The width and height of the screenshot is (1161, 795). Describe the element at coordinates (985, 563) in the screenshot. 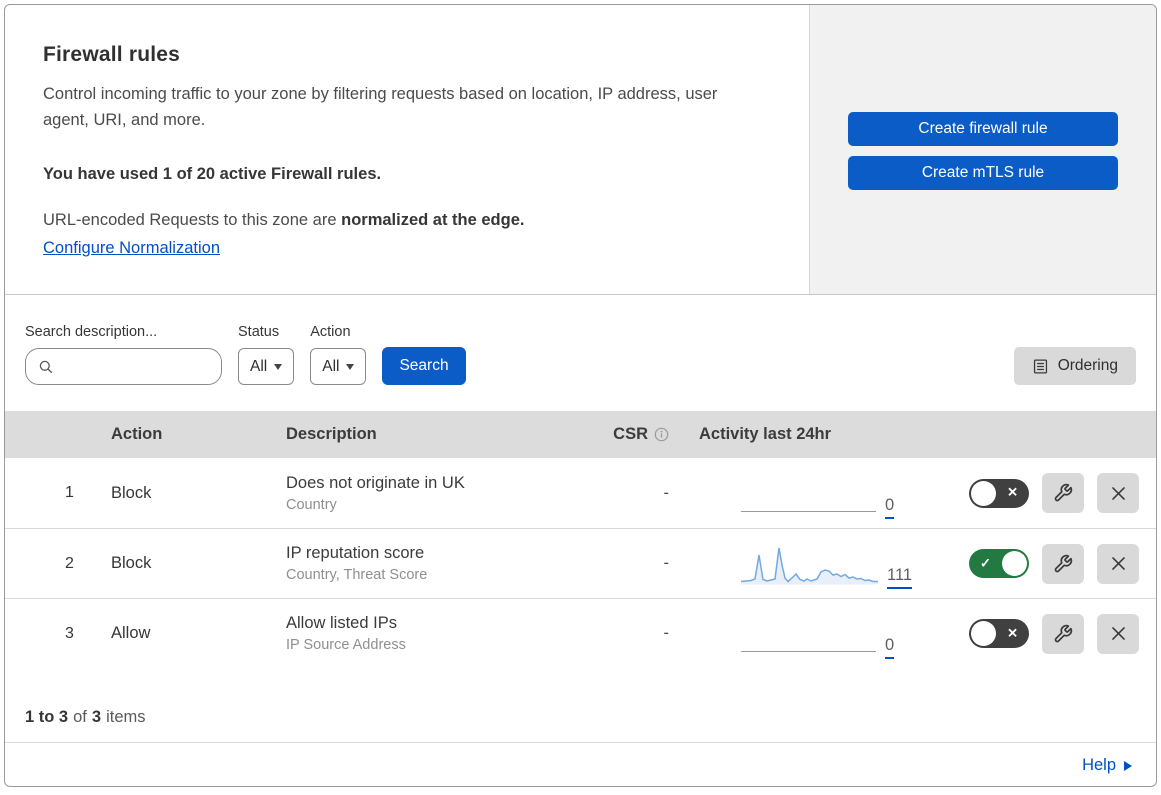

I see `check-icon: ✓` at that location.